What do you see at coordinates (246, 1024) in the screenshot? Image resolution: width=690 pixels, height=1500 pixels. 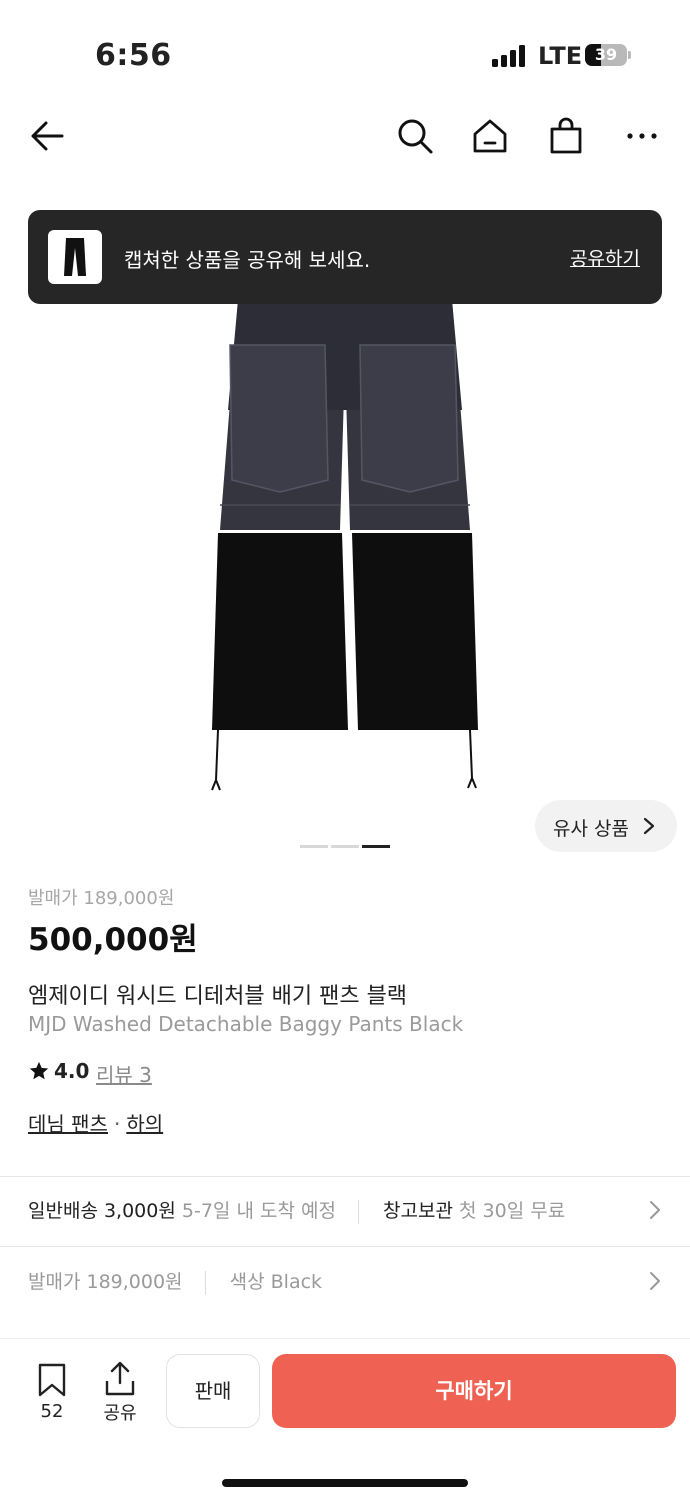 I see `product-name-english: MJD Washed Detachable Baggy Pants Black` at bounding box center [246, 1024].